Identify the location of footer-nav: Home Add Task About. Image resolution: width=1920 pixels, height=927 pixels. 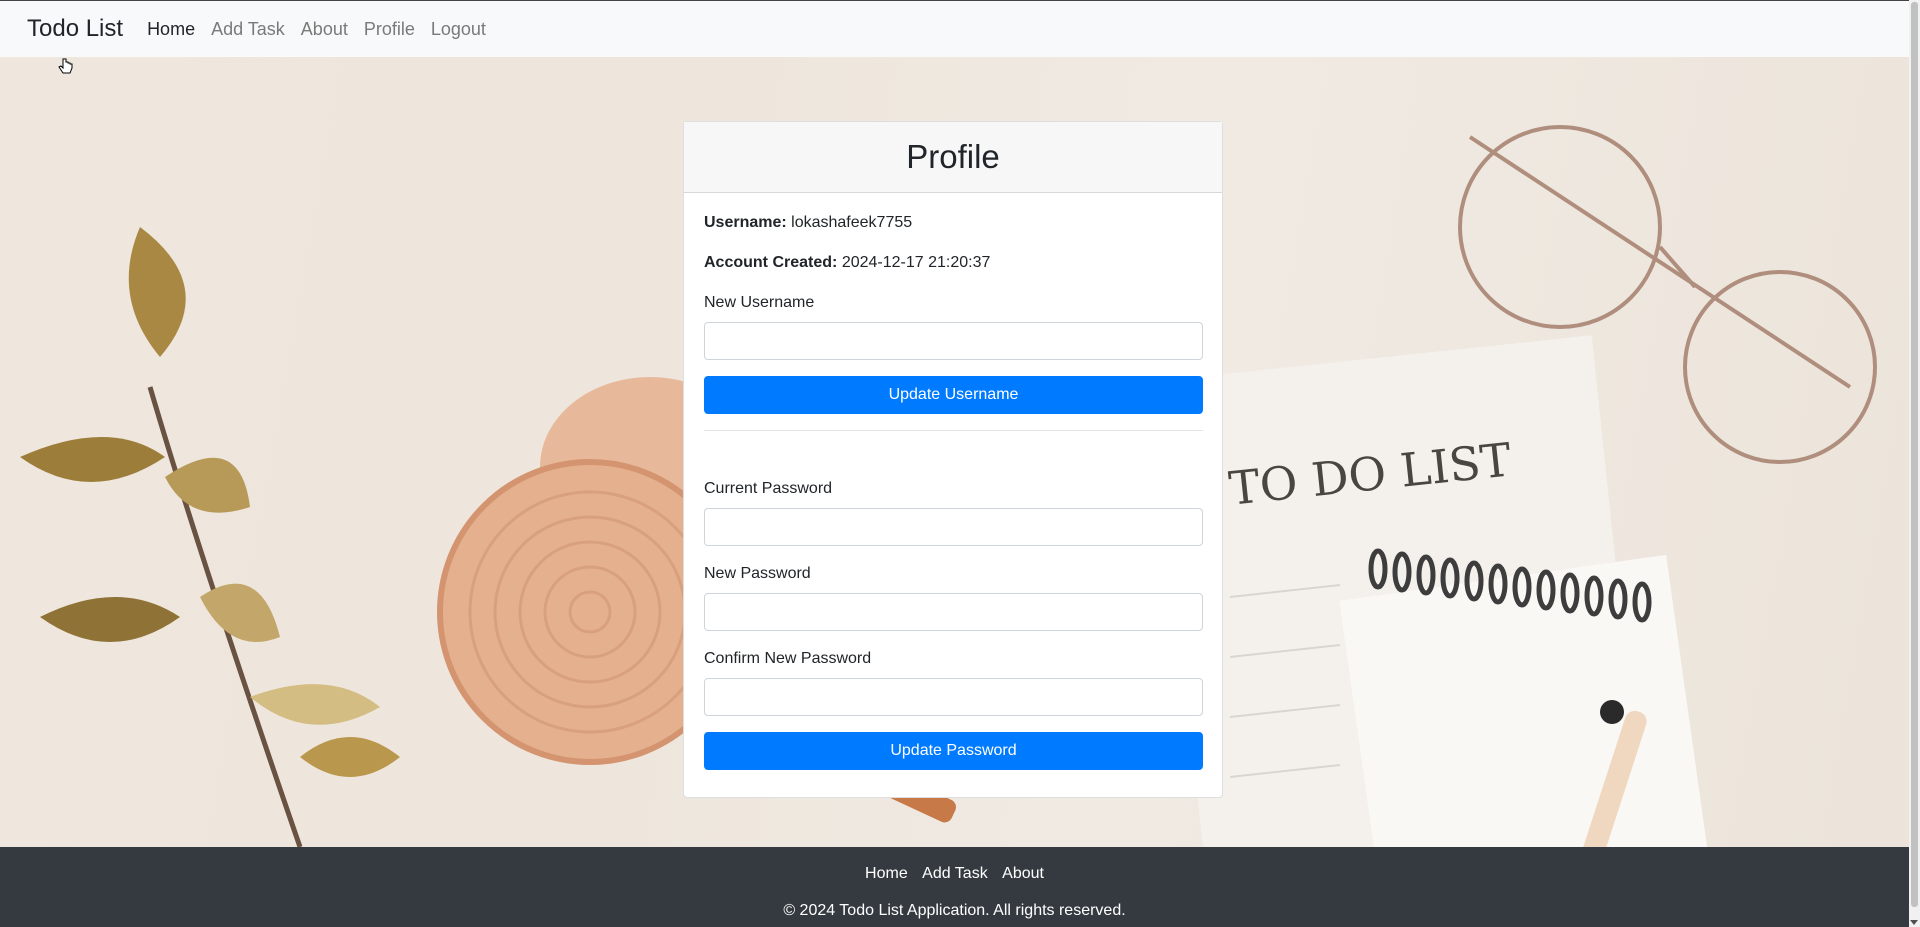
(954, 865).